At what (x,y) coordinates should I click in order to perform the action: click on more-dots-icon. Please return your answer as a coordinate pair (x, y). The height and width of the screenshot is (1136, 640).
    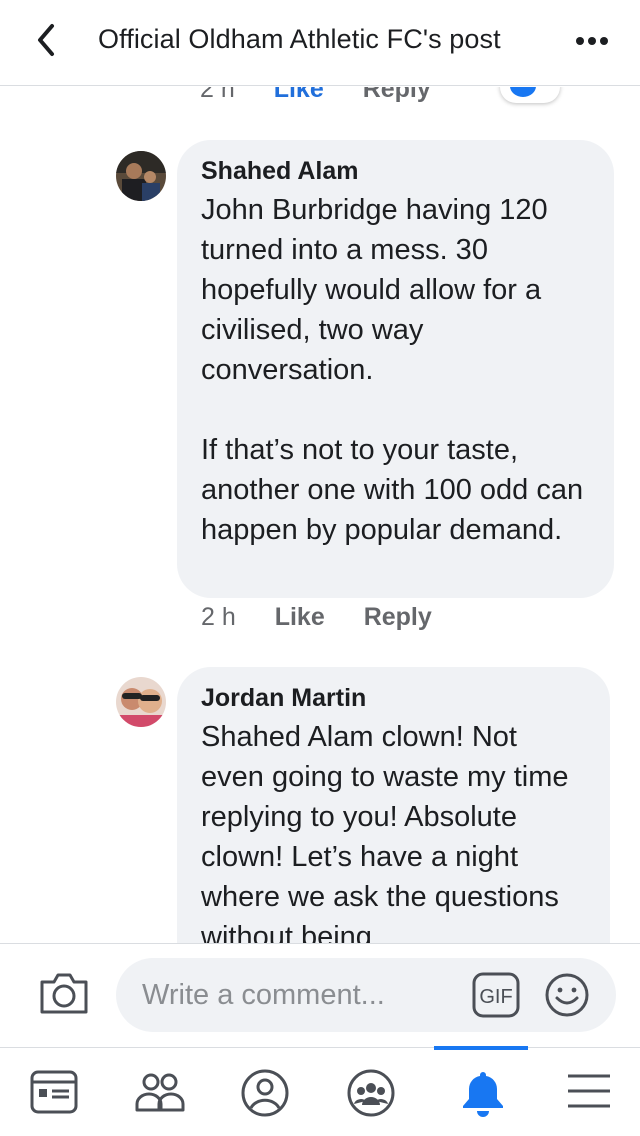
    Looking at the image, I should click on (592, 41).